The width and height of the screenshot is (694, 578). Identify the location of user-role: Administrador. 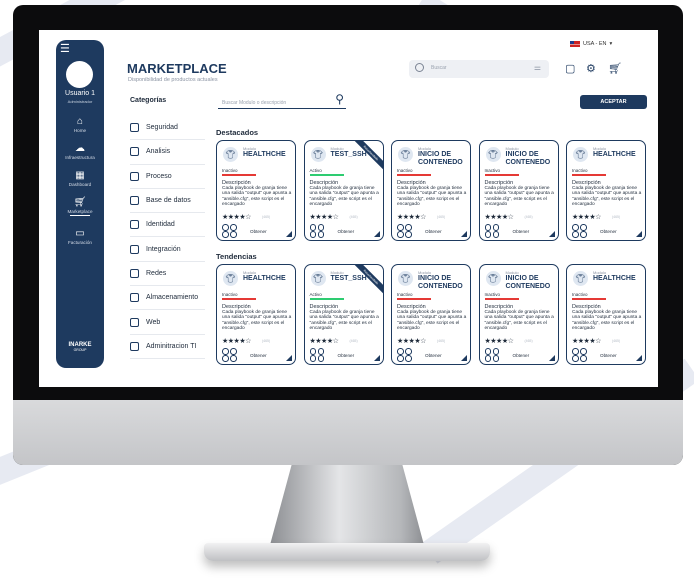
(80, 101).